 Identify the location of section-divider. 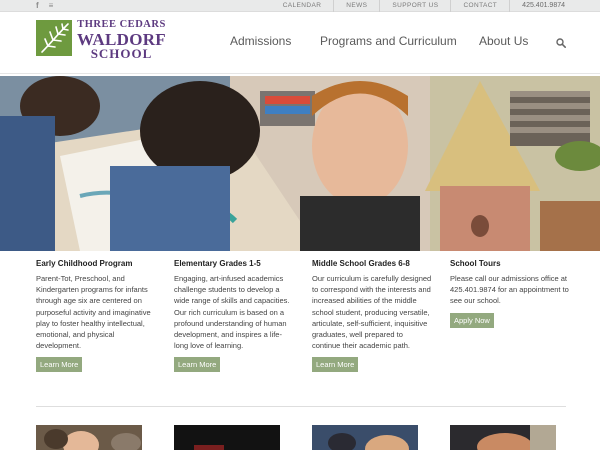
(301, 406).